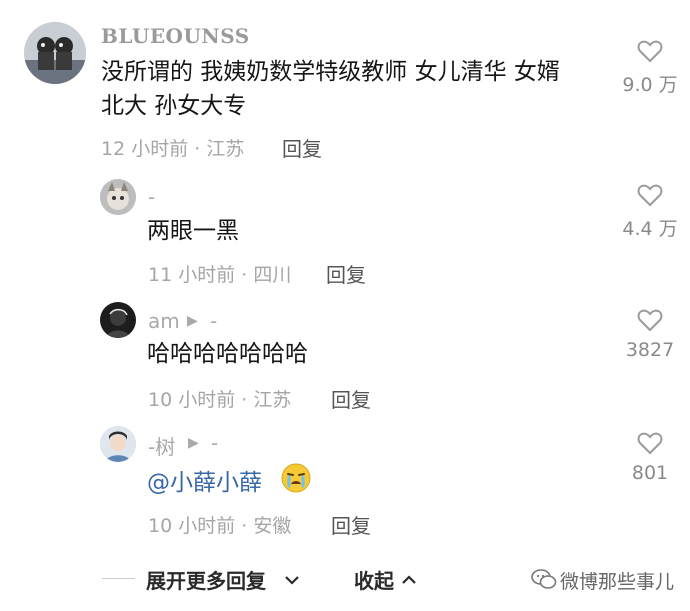 This screenshot has width=690, height=611. I want to click on comment-text: 没所谓的 我姨奶数学特级教师 女儿清华 女婿, so click(330, 72).